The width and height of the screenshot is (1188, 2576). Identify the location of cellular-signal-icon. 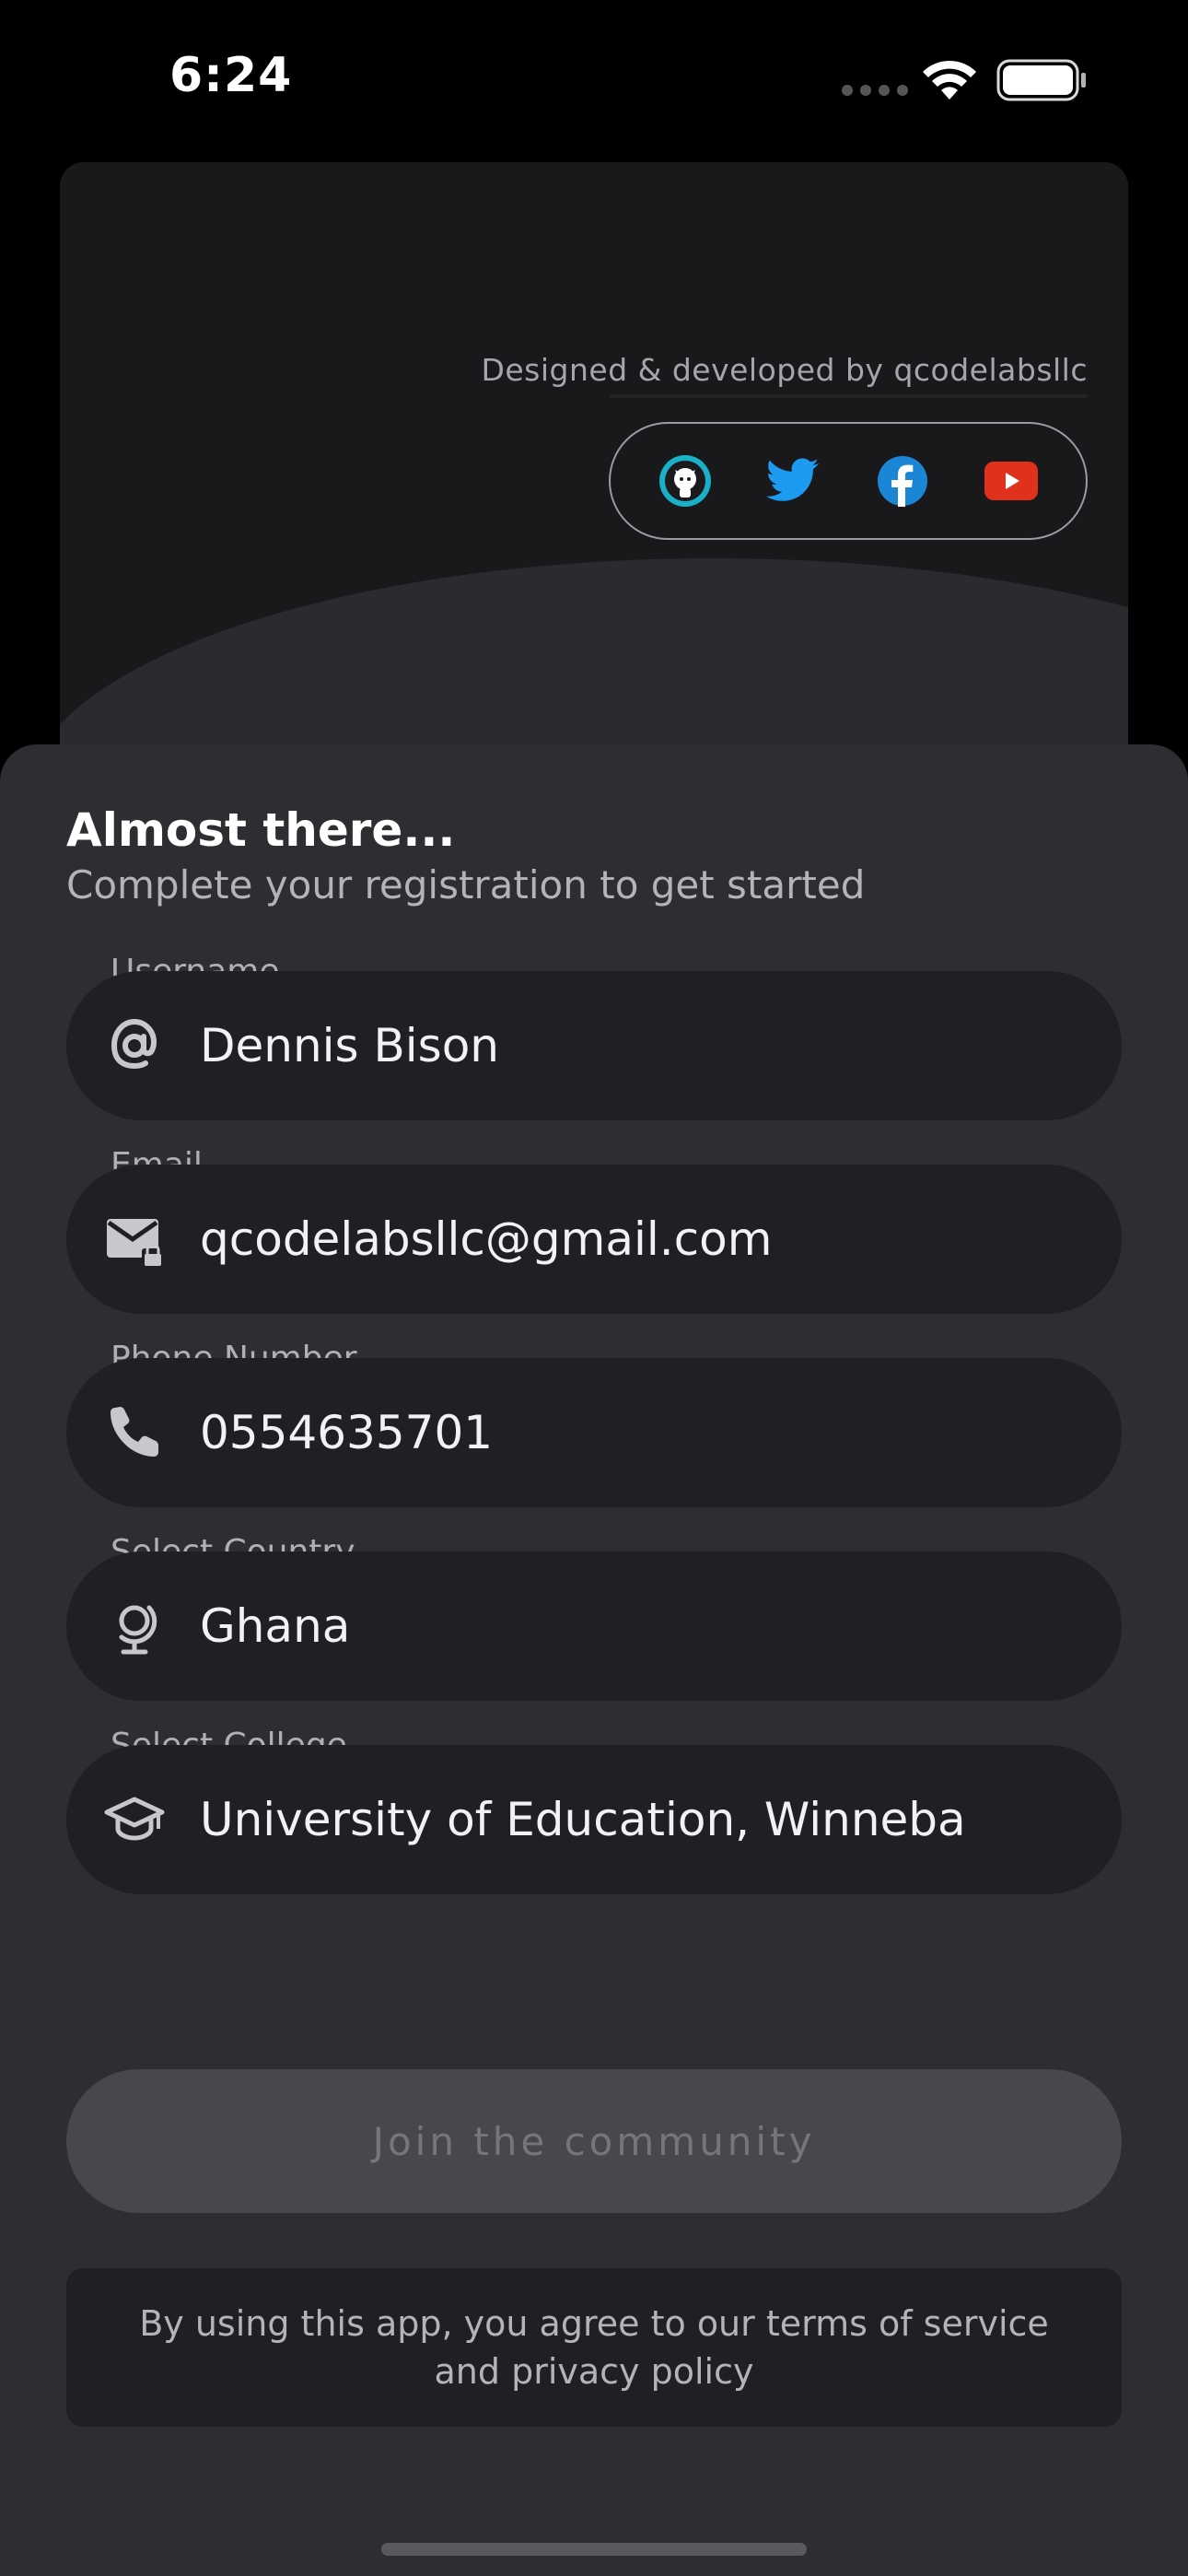
(875, 90).